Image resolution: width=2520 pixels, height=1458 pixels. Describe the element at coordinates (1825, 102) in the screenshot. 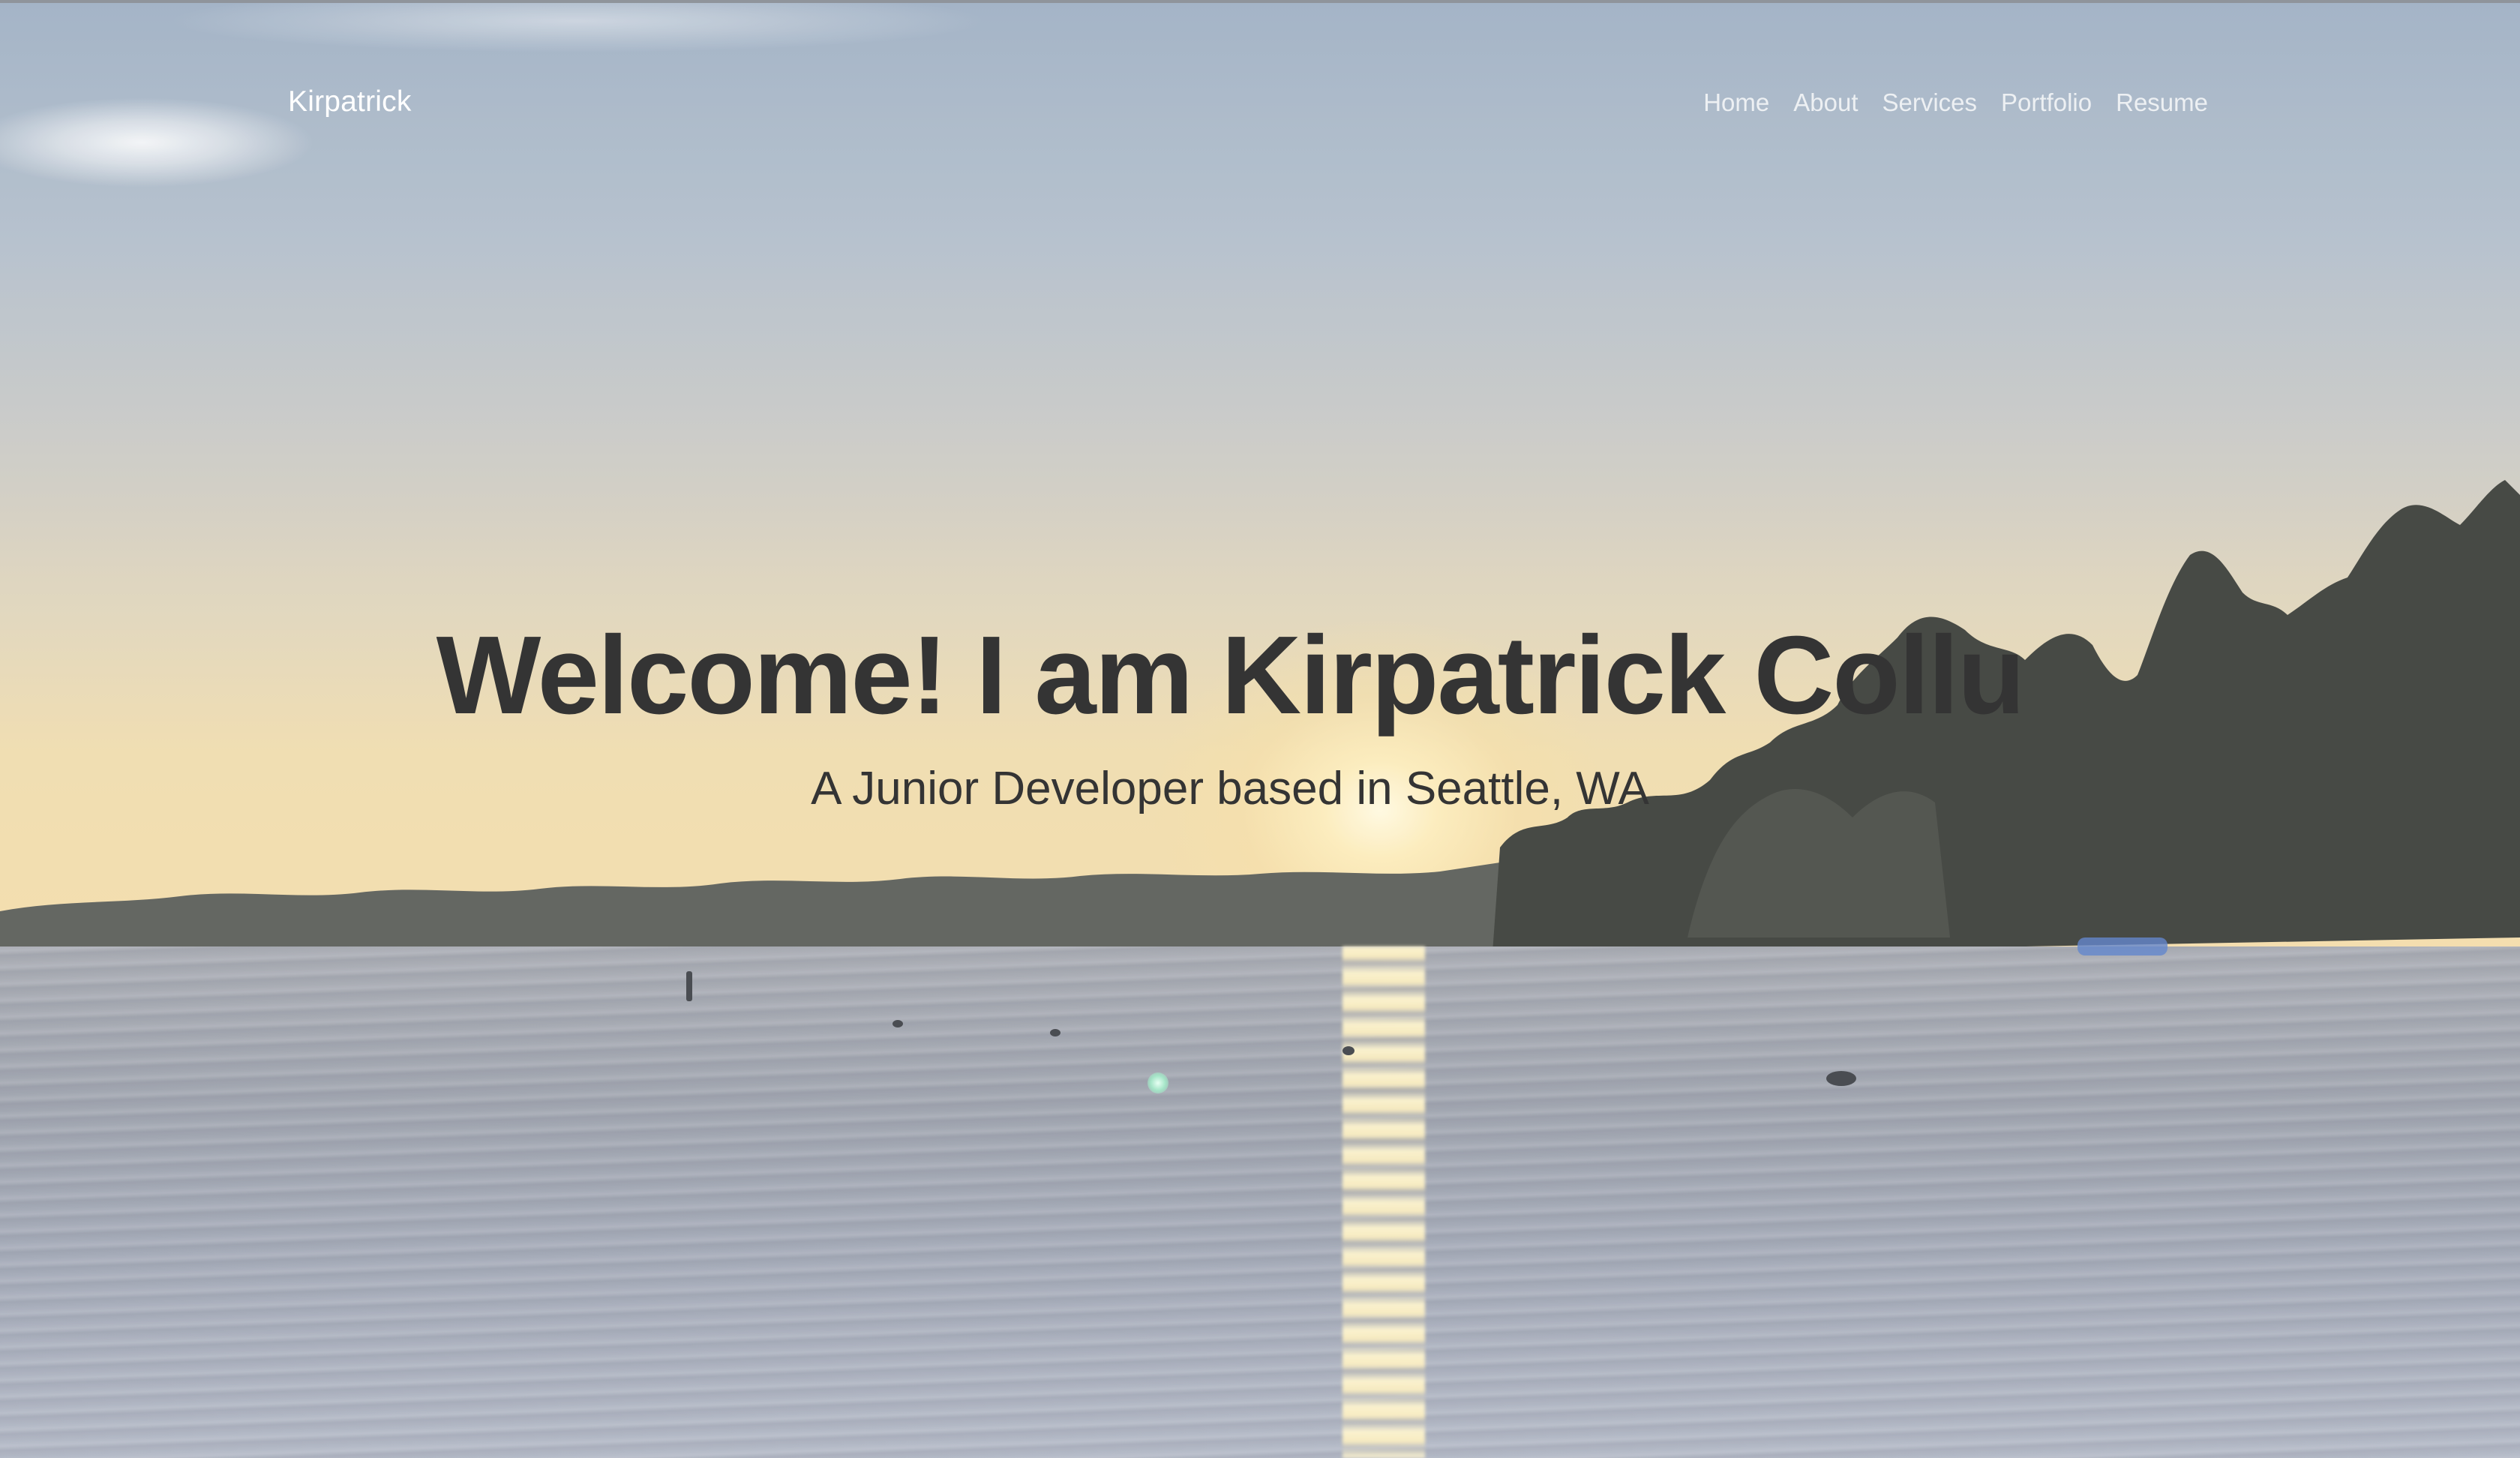

I see `nav-link-about: About` at that location.